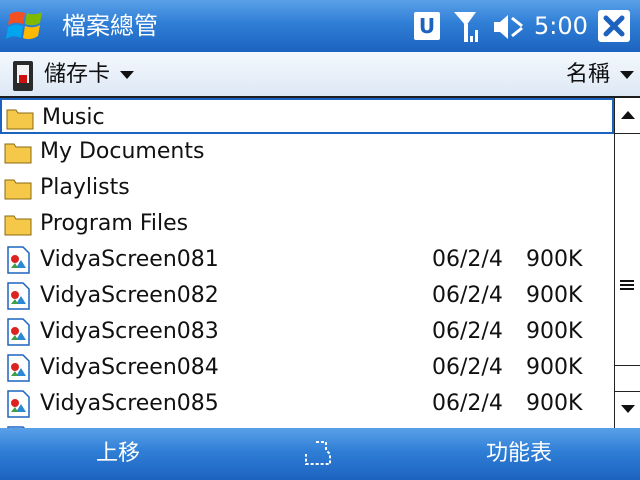 The width and height of the screenshot is (640, 480). What do you see at coordinates (129, 295) in the screenshot?
I see `file-name: VidyaScreen082` at bounding box center [129, 295].